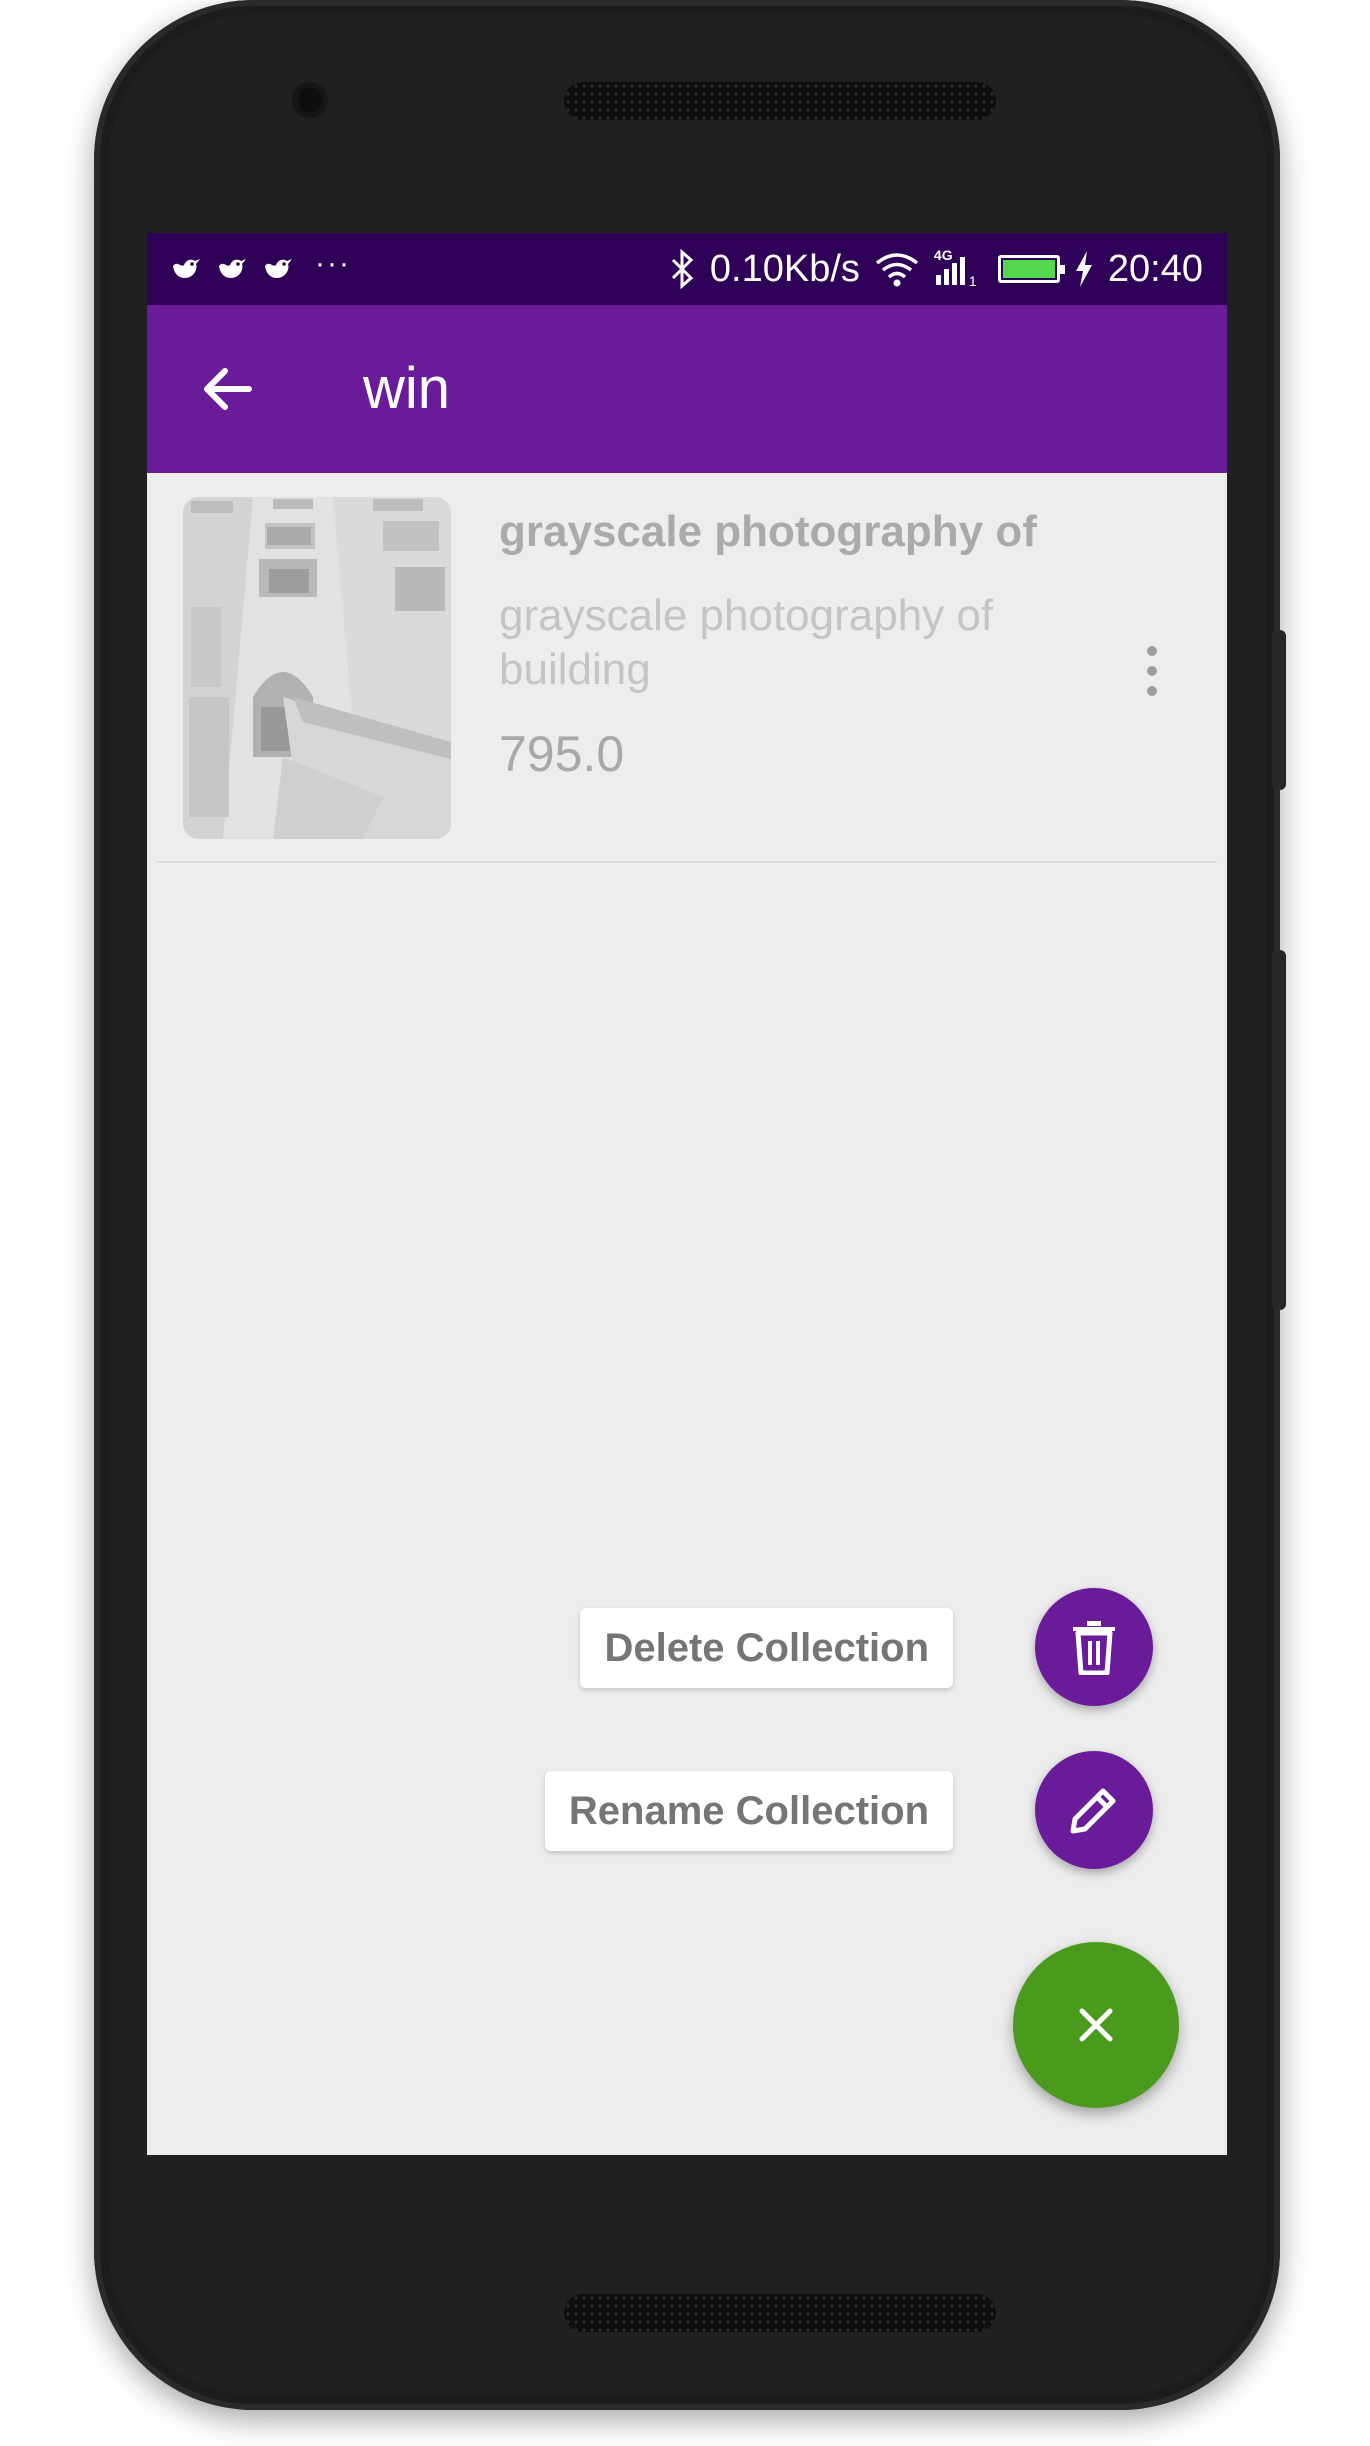 Image resolution: width=1370 pixels, height=2446 pixels. I want to click on delete-collection-label: Delete Collection, so click(766, 1648).